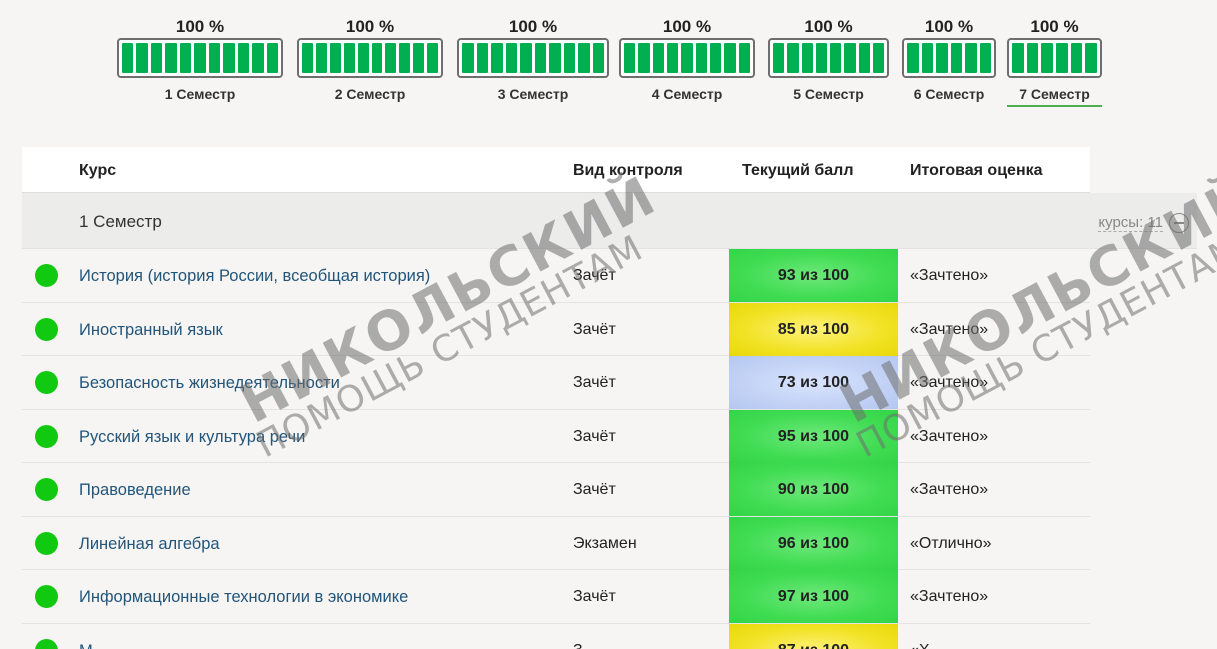  I want to click on group-course-count: курсы: 11, so click(1130, 223).